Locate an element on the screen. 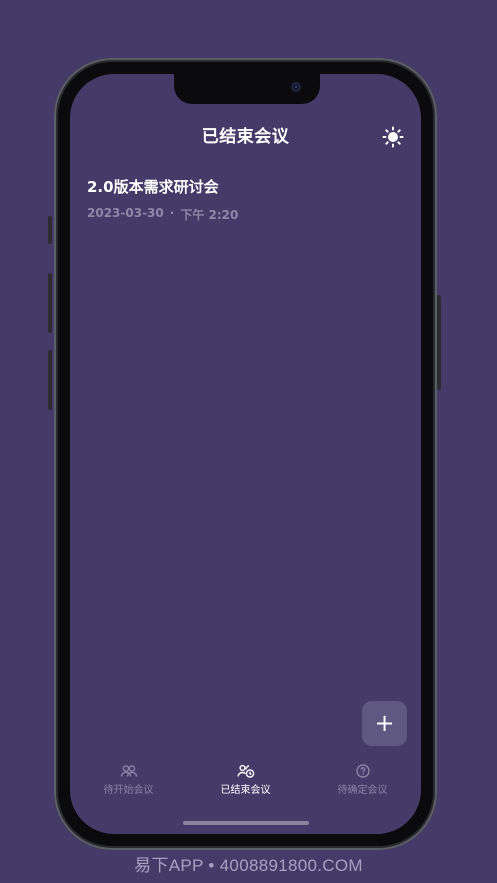  meeting-date: 2023-03-30 is located at coordinates (125, 213).